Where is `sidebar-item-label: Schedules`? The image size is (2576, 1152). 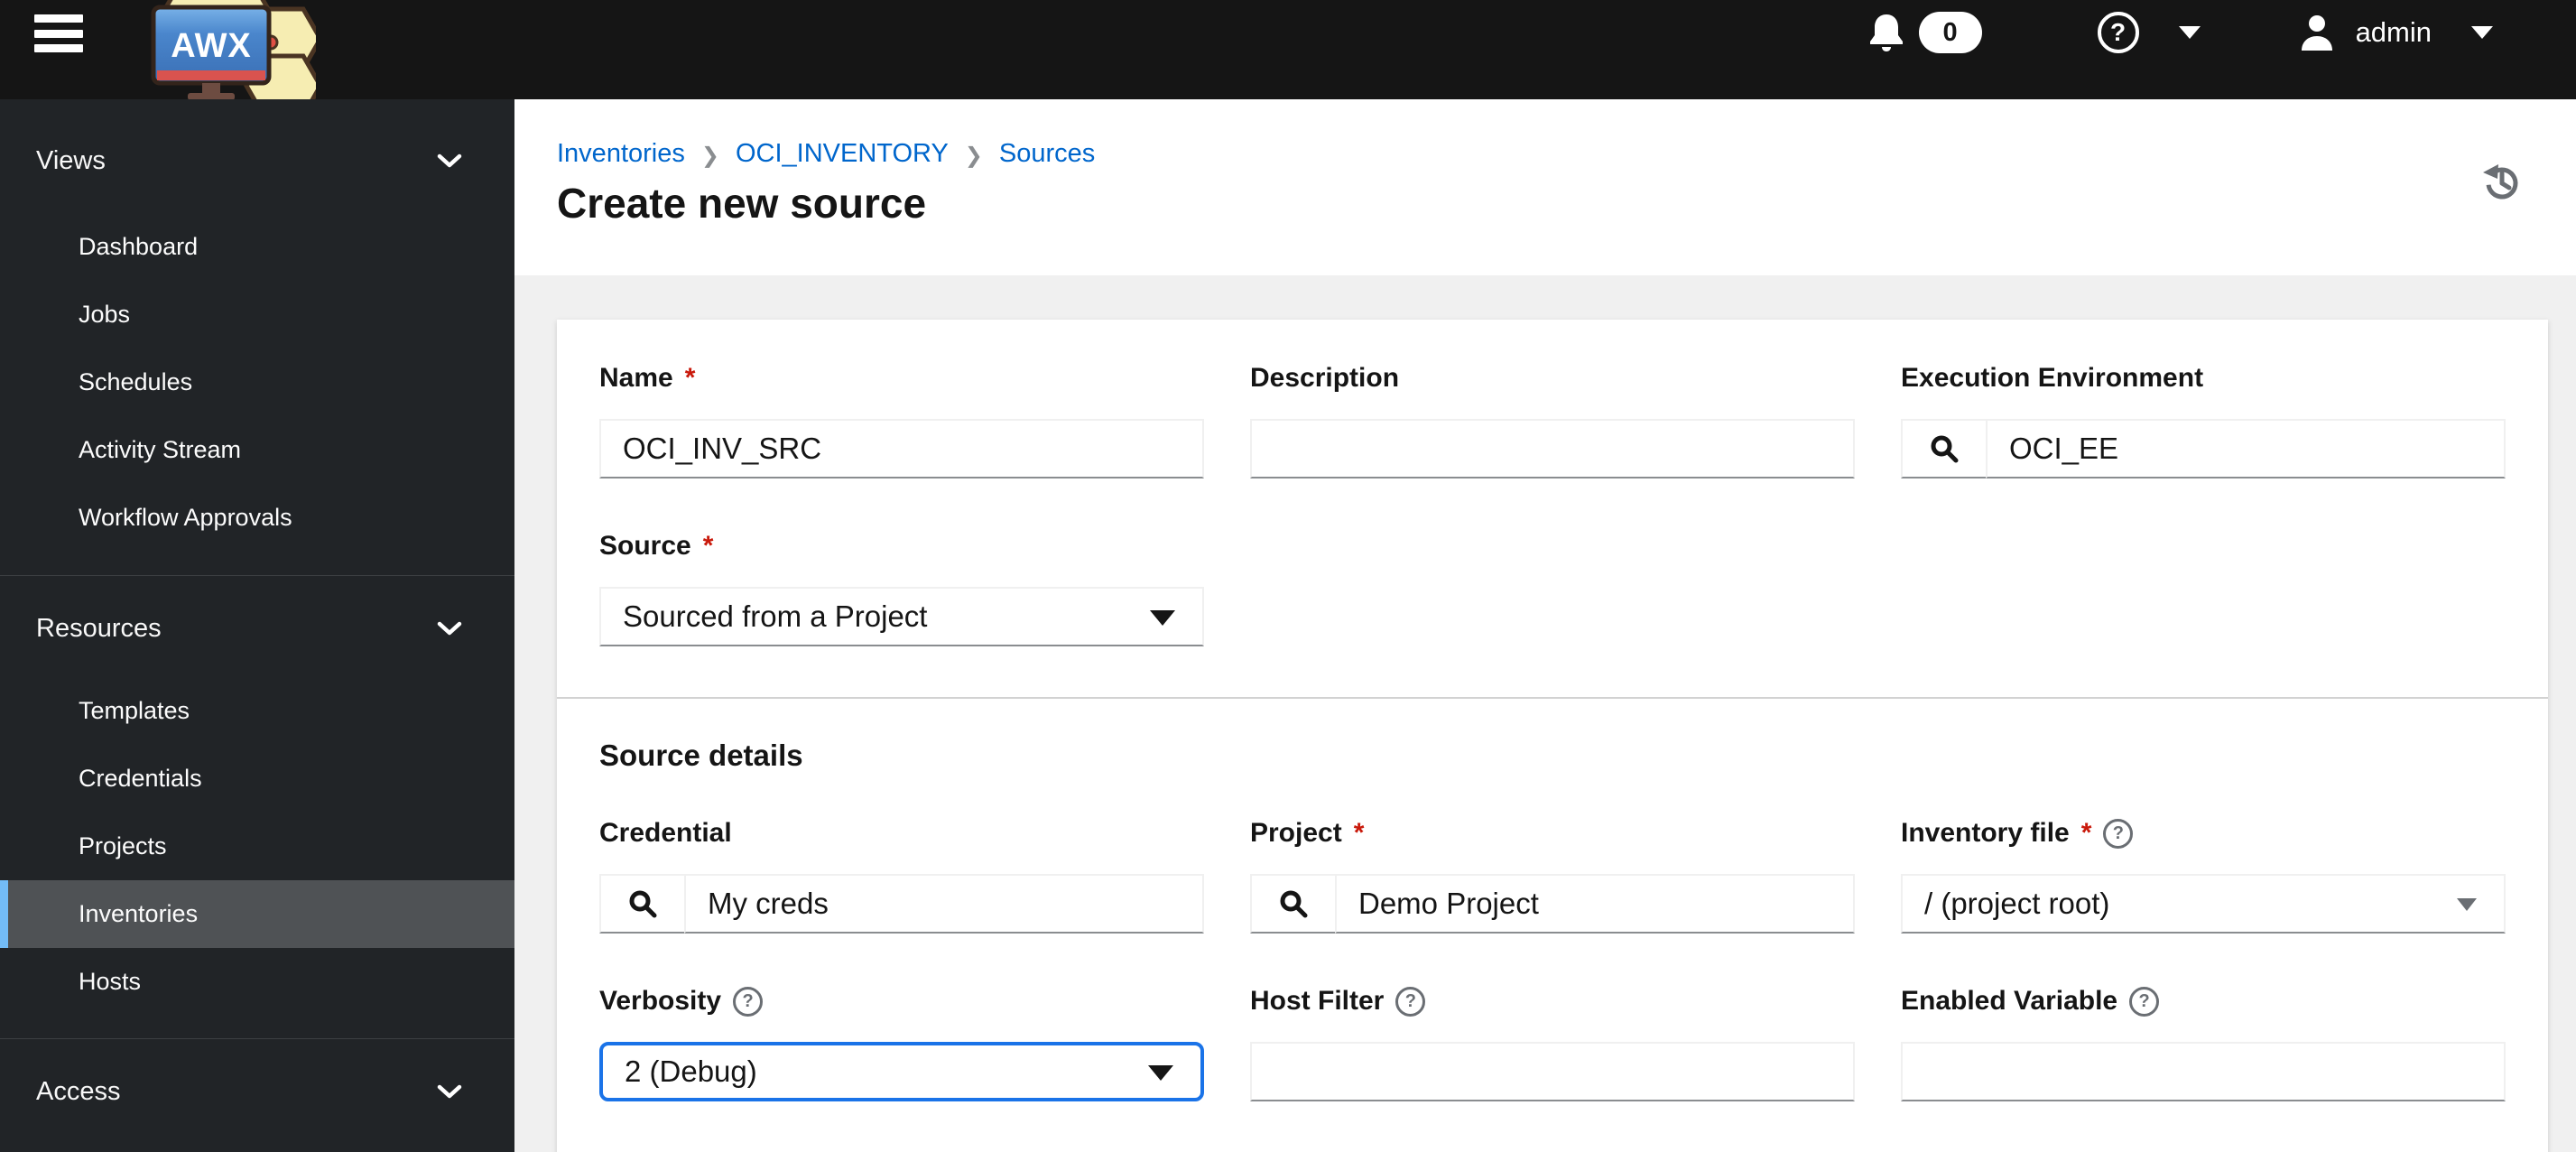
sidebar-item-label: Schedules is located at coordinates (136, 381).